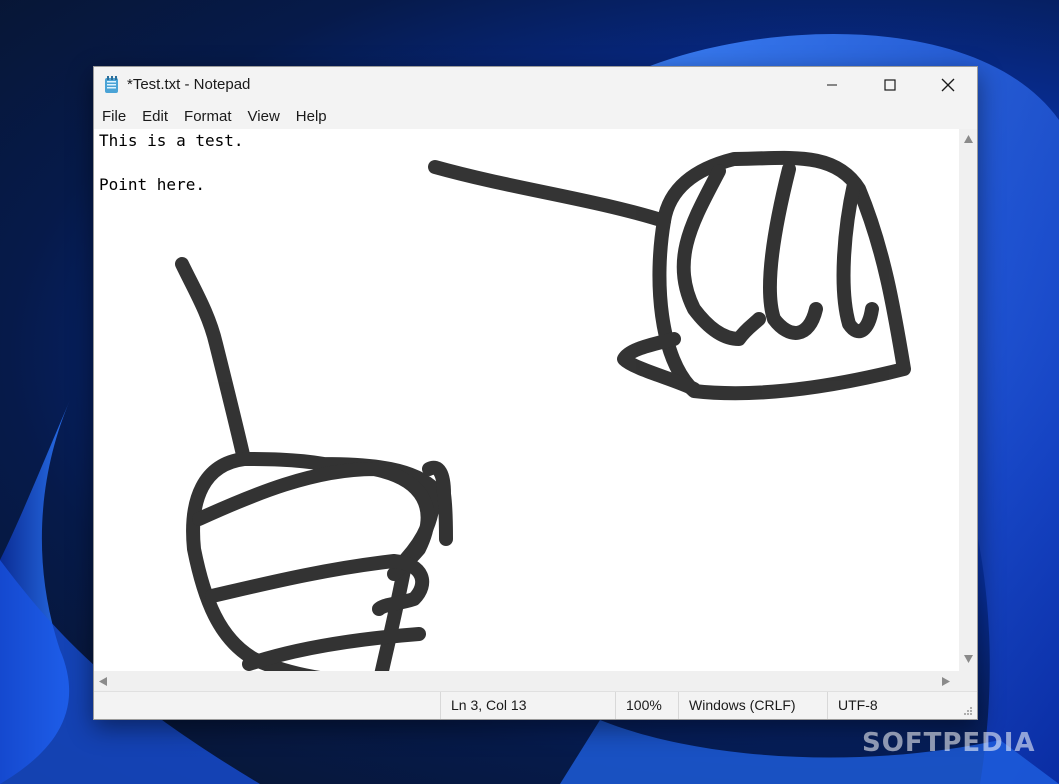 Image resolution: width=1059 pixels, height=784 pixels. Describe the element at coordinates (264, 117) in the screenshot. I see `menu-view: View` at that location.